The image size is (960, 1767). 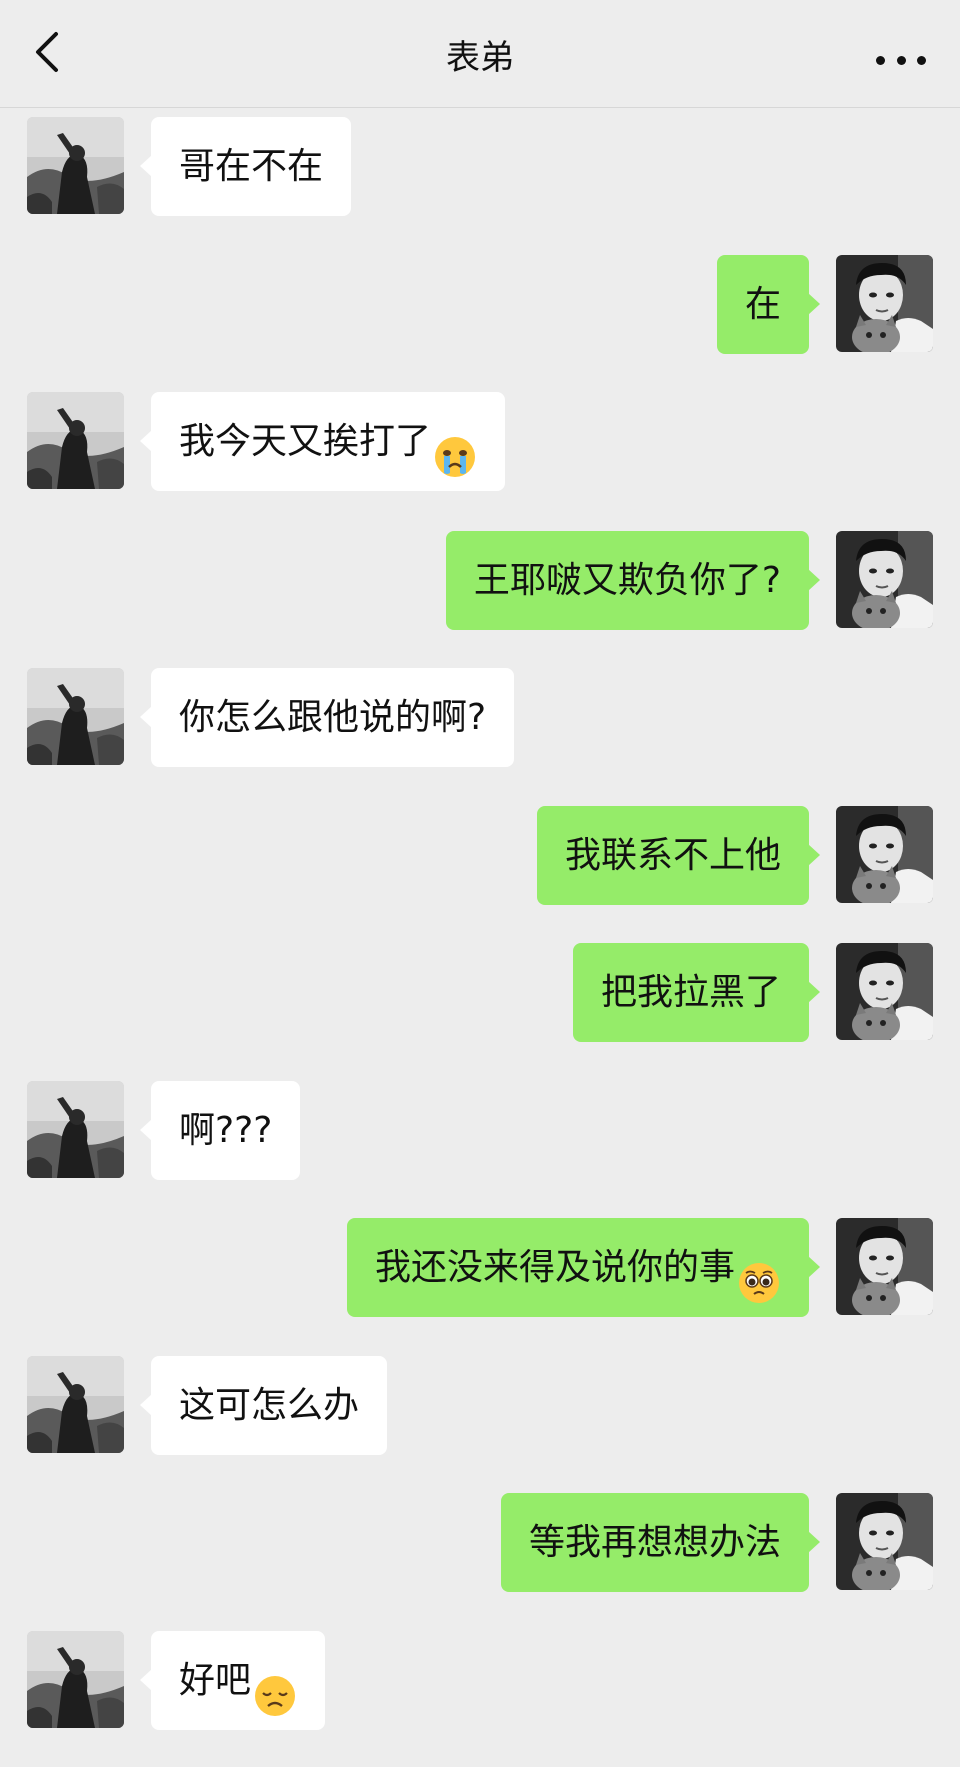 I want to click on chat-header: 表弟, so click(x=480, y=54).